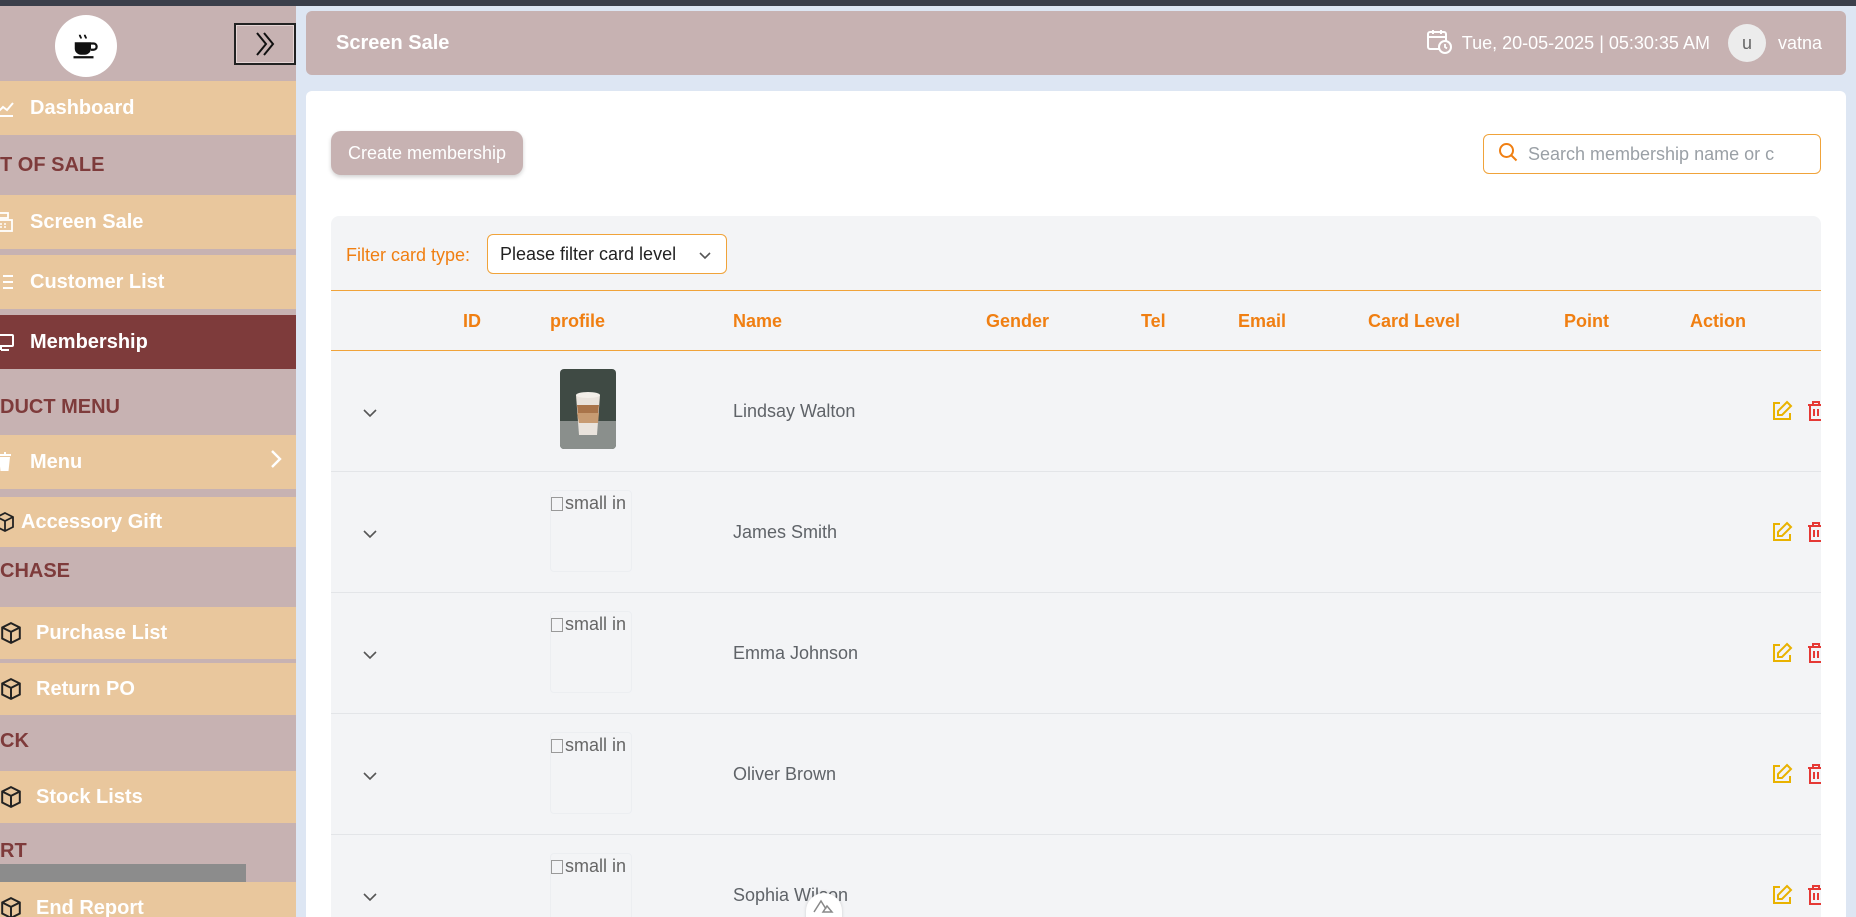  I want to click on sidebar-item-label: Customer List, so click(97, 281).